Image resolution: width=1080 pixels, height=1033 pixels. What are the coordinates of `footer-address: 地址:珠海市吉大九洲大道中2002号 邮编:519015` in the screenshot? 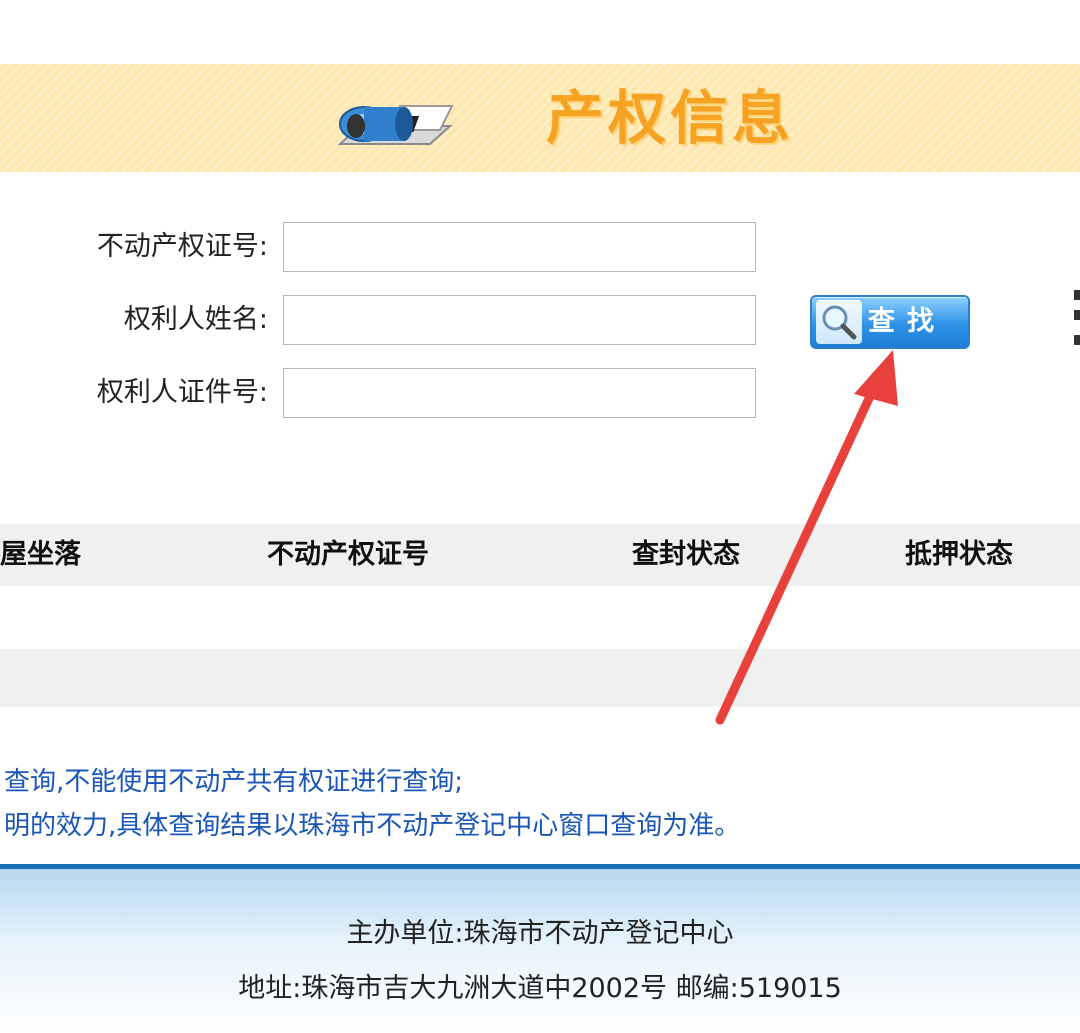 It's located at (540, 988).